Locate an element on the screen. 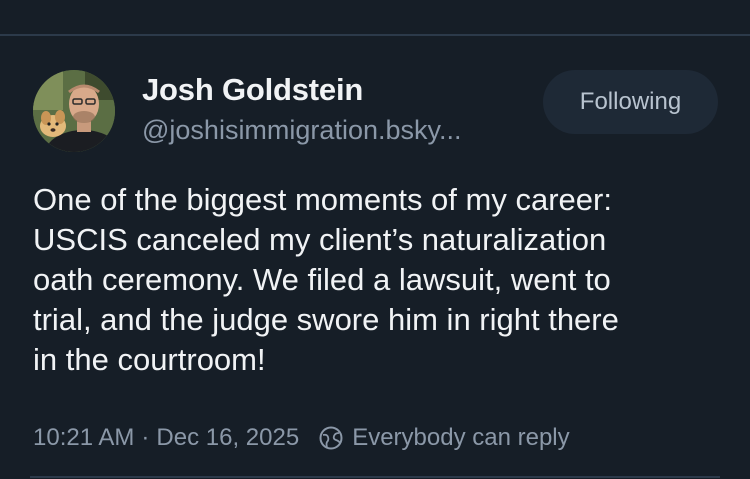 The height and width of the screenshot is (479, 750). post-date: Dec 16, 2025 is located at coordinates (227, 438).